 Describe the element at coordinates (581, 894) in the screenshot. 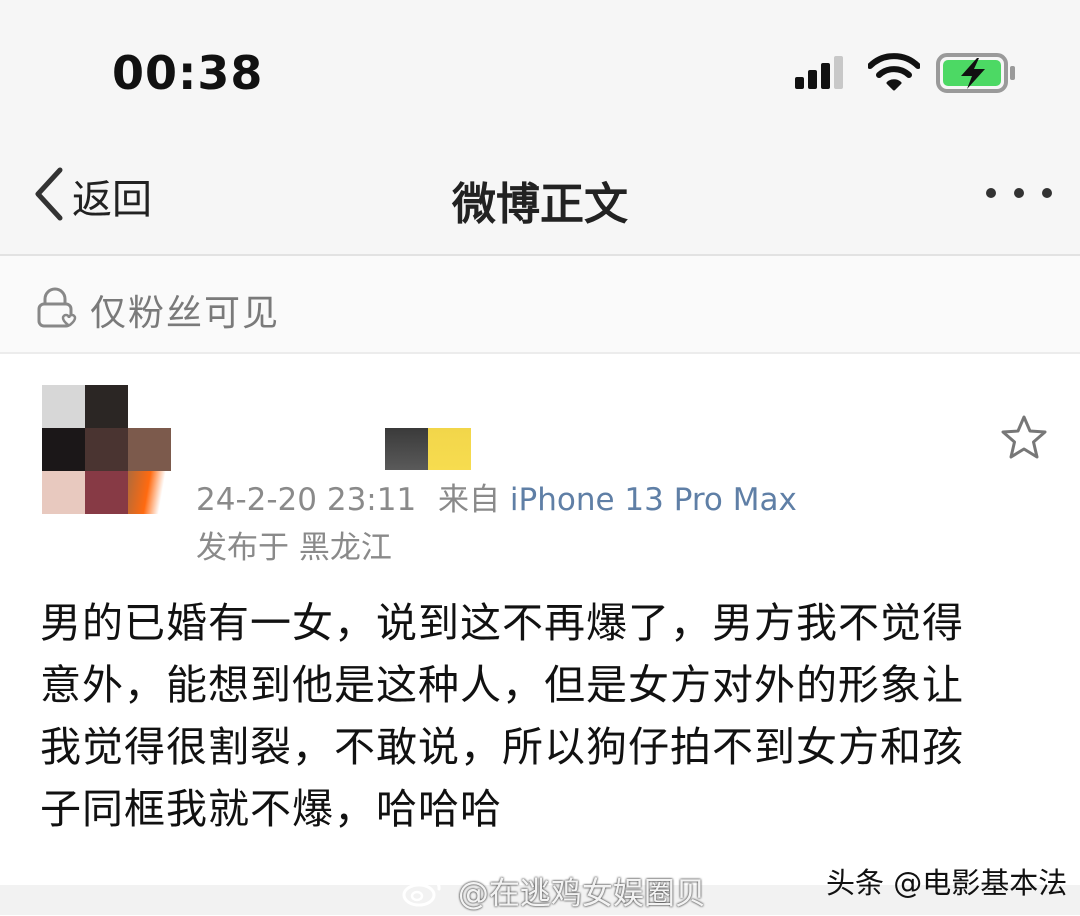

I see `weibo-watermark-text: @在逃鸡女娱圈贝` at that location.